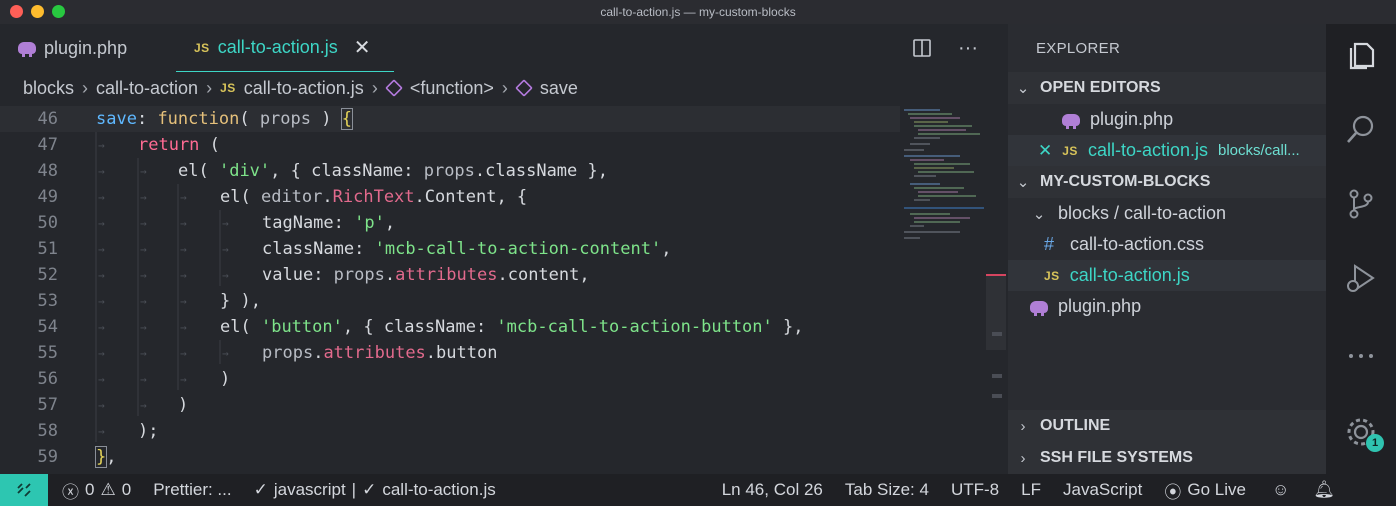 The width and height of the screenshot is (1396, 506). Describe the element at coordinates (1100, 87) in the screenshot. I see `section-label: OPEN EDITORS` at that location.